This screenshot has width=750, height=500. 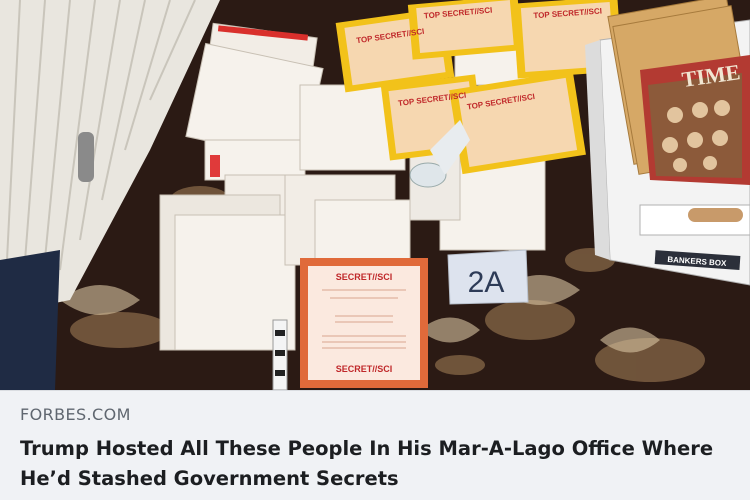 I want to click on svg-text: SECRET//SCI, so click(x=364, y=369).